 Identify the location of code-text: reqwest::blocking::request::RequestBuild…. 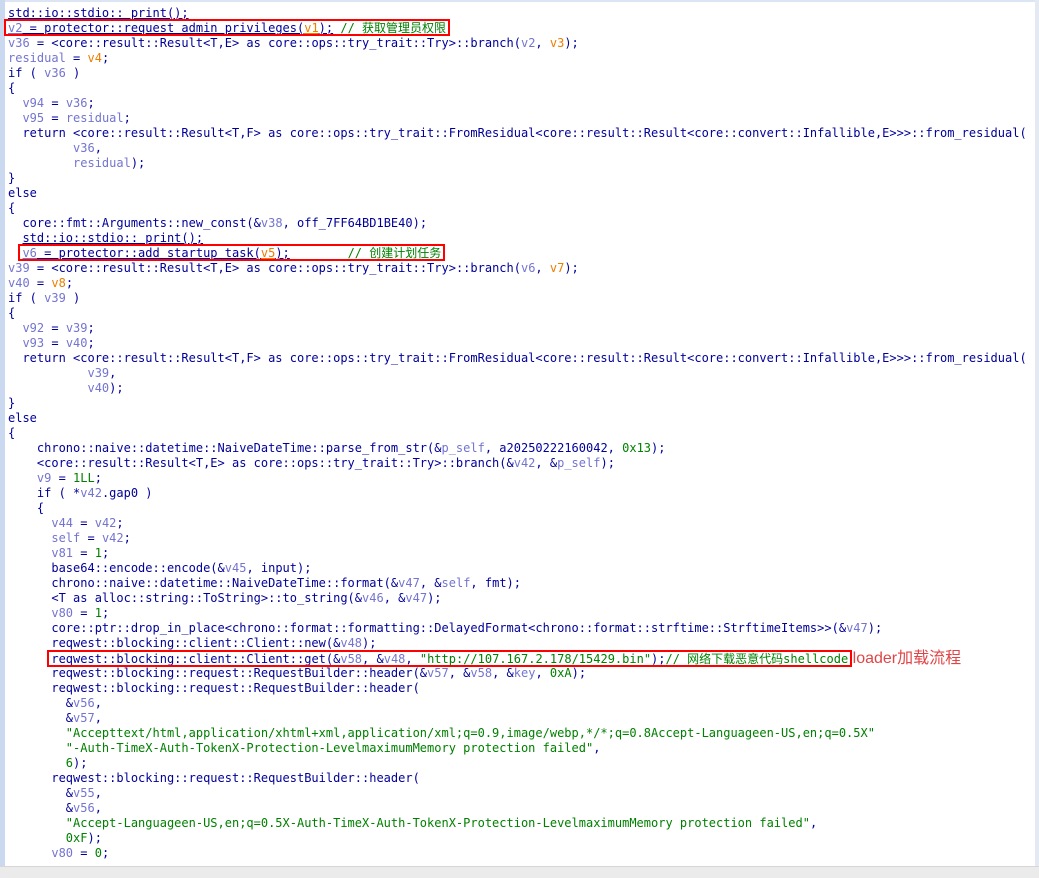
(218, 673).